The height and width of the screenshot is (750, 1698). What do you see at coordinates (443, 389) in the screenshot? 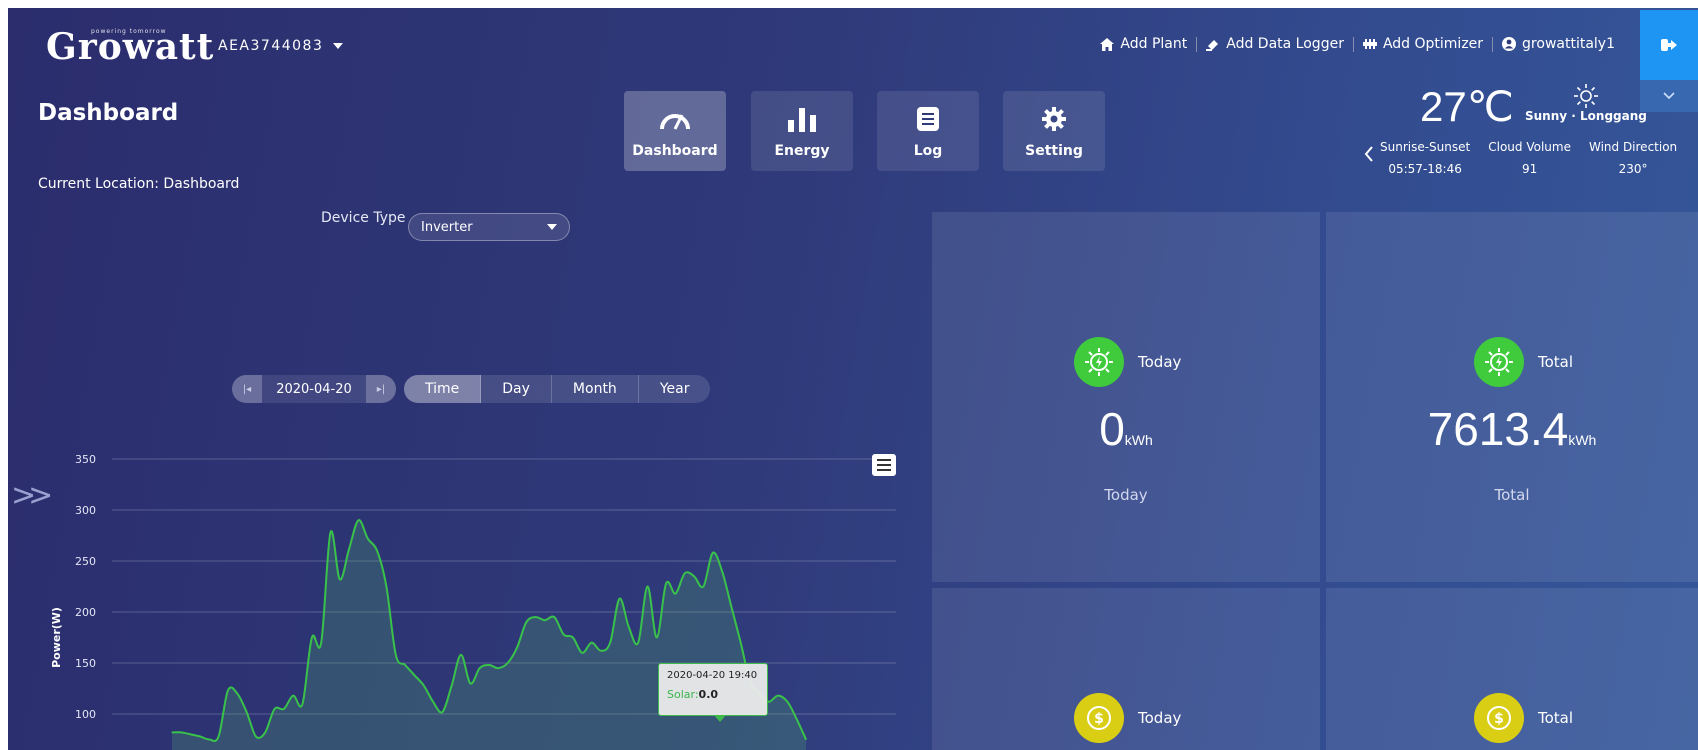
I see `tab-time: Time` at bounding box center [443, 389].